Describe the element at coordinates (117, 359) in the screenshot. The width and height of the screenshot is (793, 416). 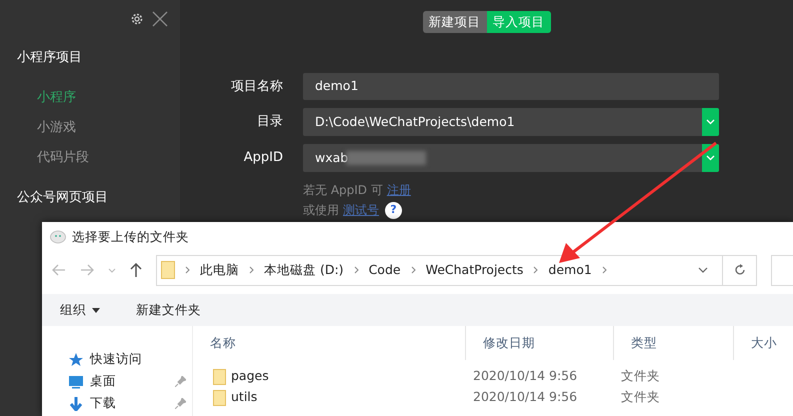
I see `nav-item: 快速访问` at that location.